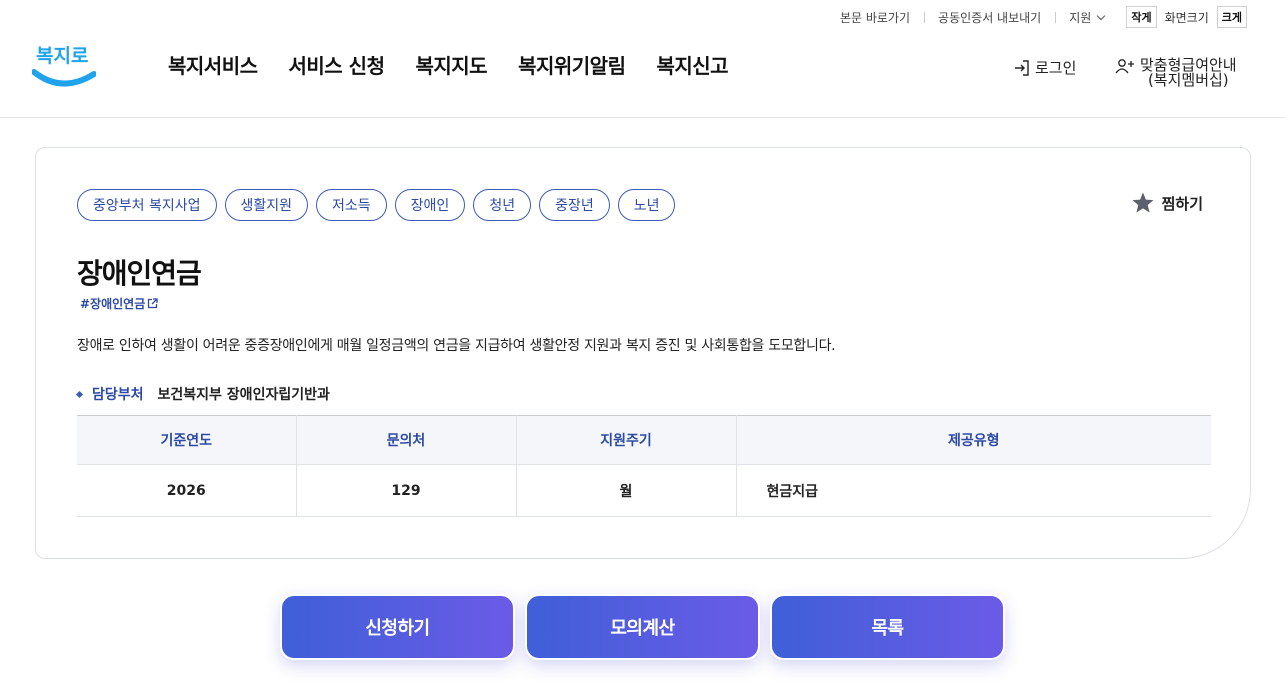 The image size is (1285, 692). What do you see at coordinates (692, 64) in the screenshot?
I see `nav-welfare-report: 복지신고` at bounding box center [692, 64].